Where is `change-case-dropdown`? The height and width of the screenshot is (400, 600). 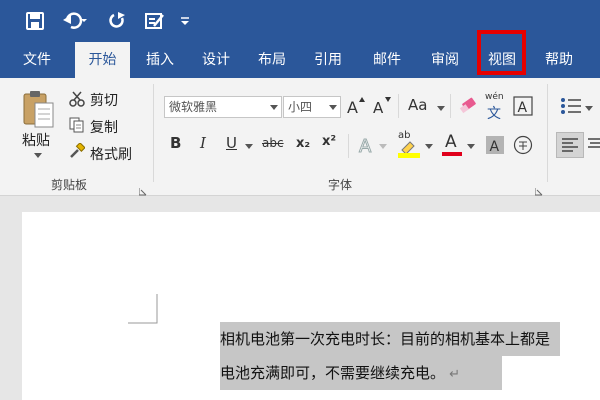 change-case-dropdown is located at coordinates (441, 108).